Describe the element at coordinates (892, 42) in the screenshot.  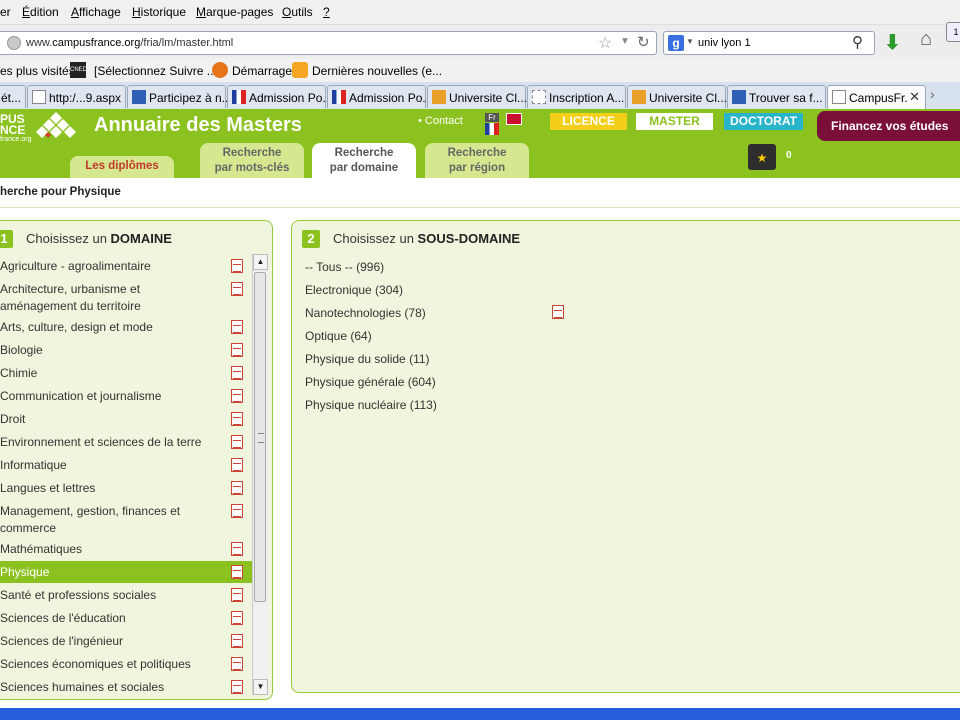
I see `downloads-icon: ⬇` at that location.